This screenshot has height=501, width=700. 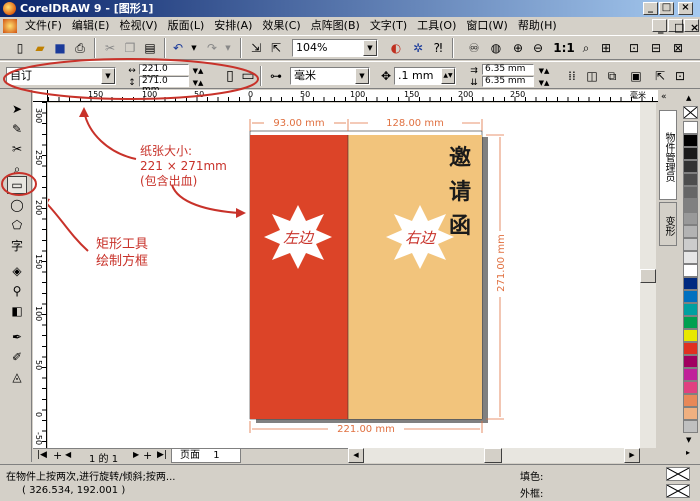 I want to click on transparency-tool-icon: ◧, so click(x=17, y=311).